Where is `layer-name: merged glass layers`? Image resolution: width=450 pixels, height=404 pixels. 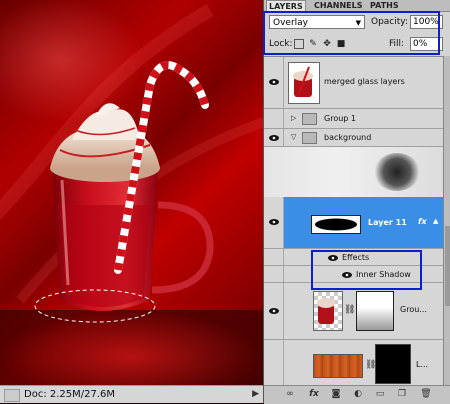
layer-name: merged glass layers is located at coordinates (364, 81).